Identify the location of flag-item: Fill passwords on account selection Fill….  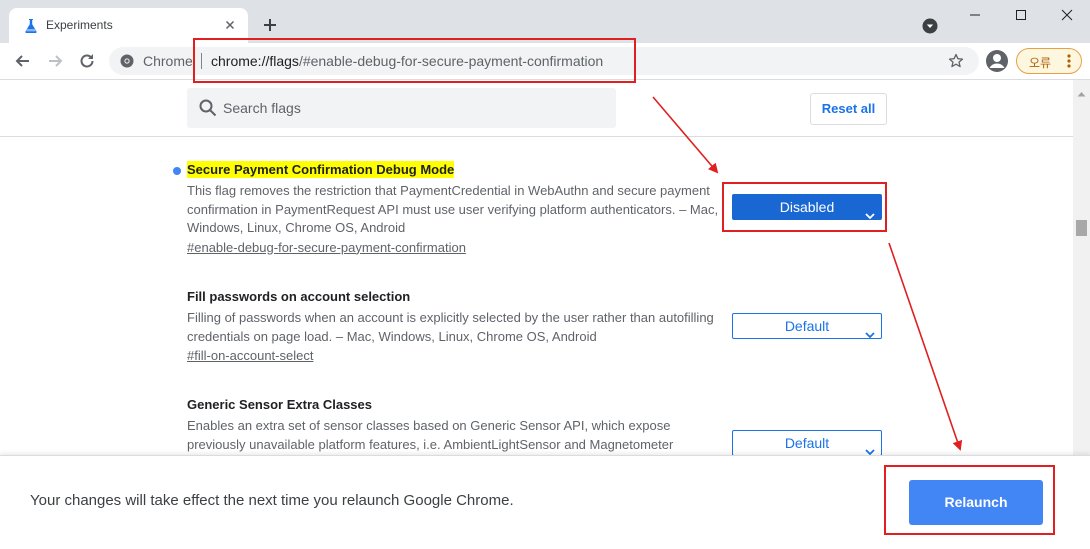
(537, 326).